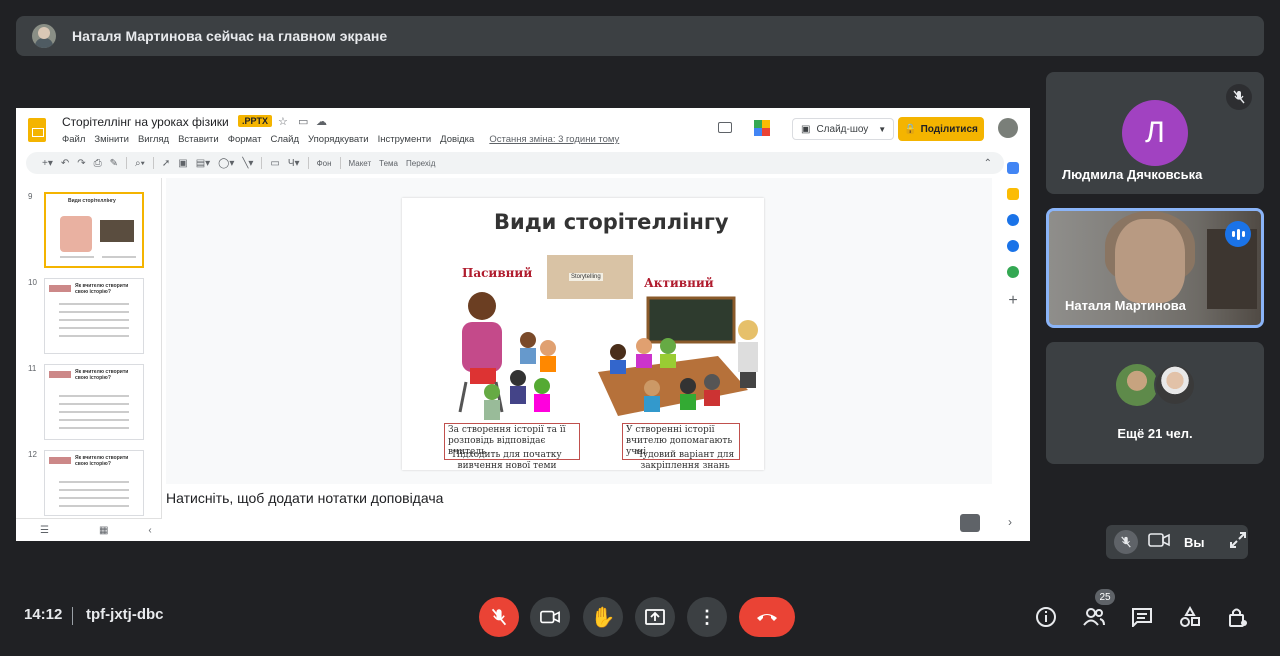 This screenshot has height=656, width=1280. Describe the element at coordinates (1013, 194) in the screenshot. I see `keep-icon` at that location.